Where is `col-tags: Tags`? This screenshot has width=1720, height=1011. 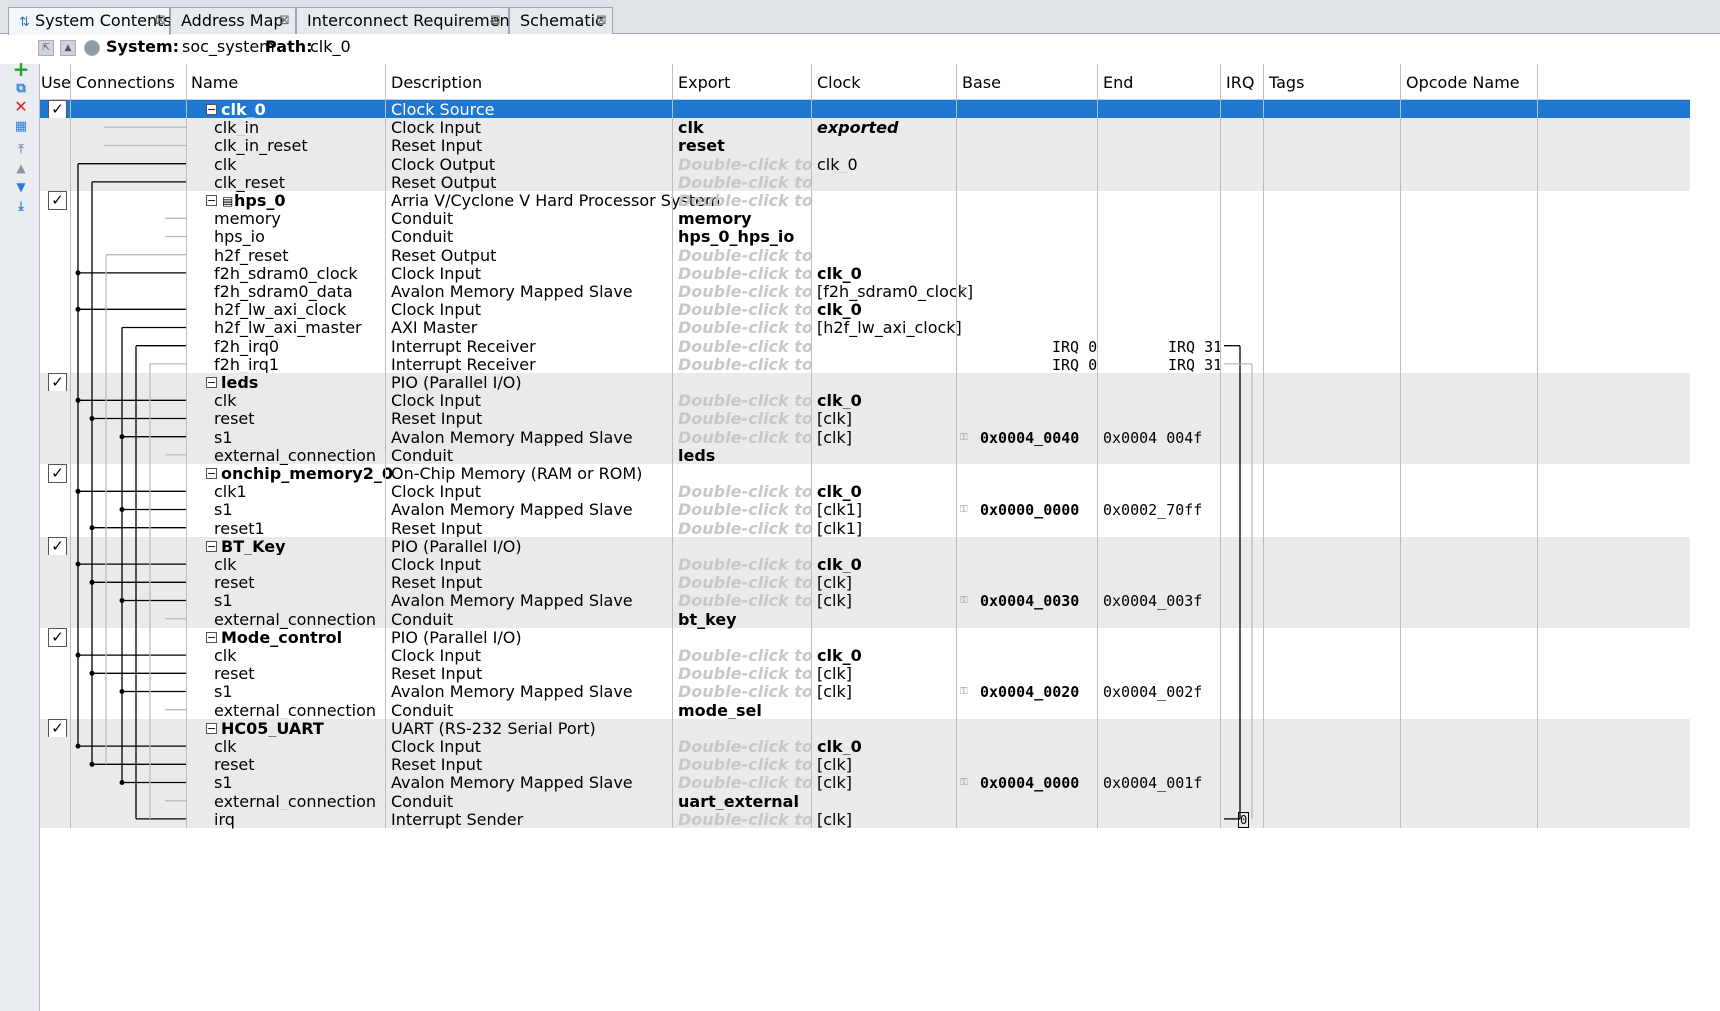
col-tags: Tags is located at coordinates (1286, 82).